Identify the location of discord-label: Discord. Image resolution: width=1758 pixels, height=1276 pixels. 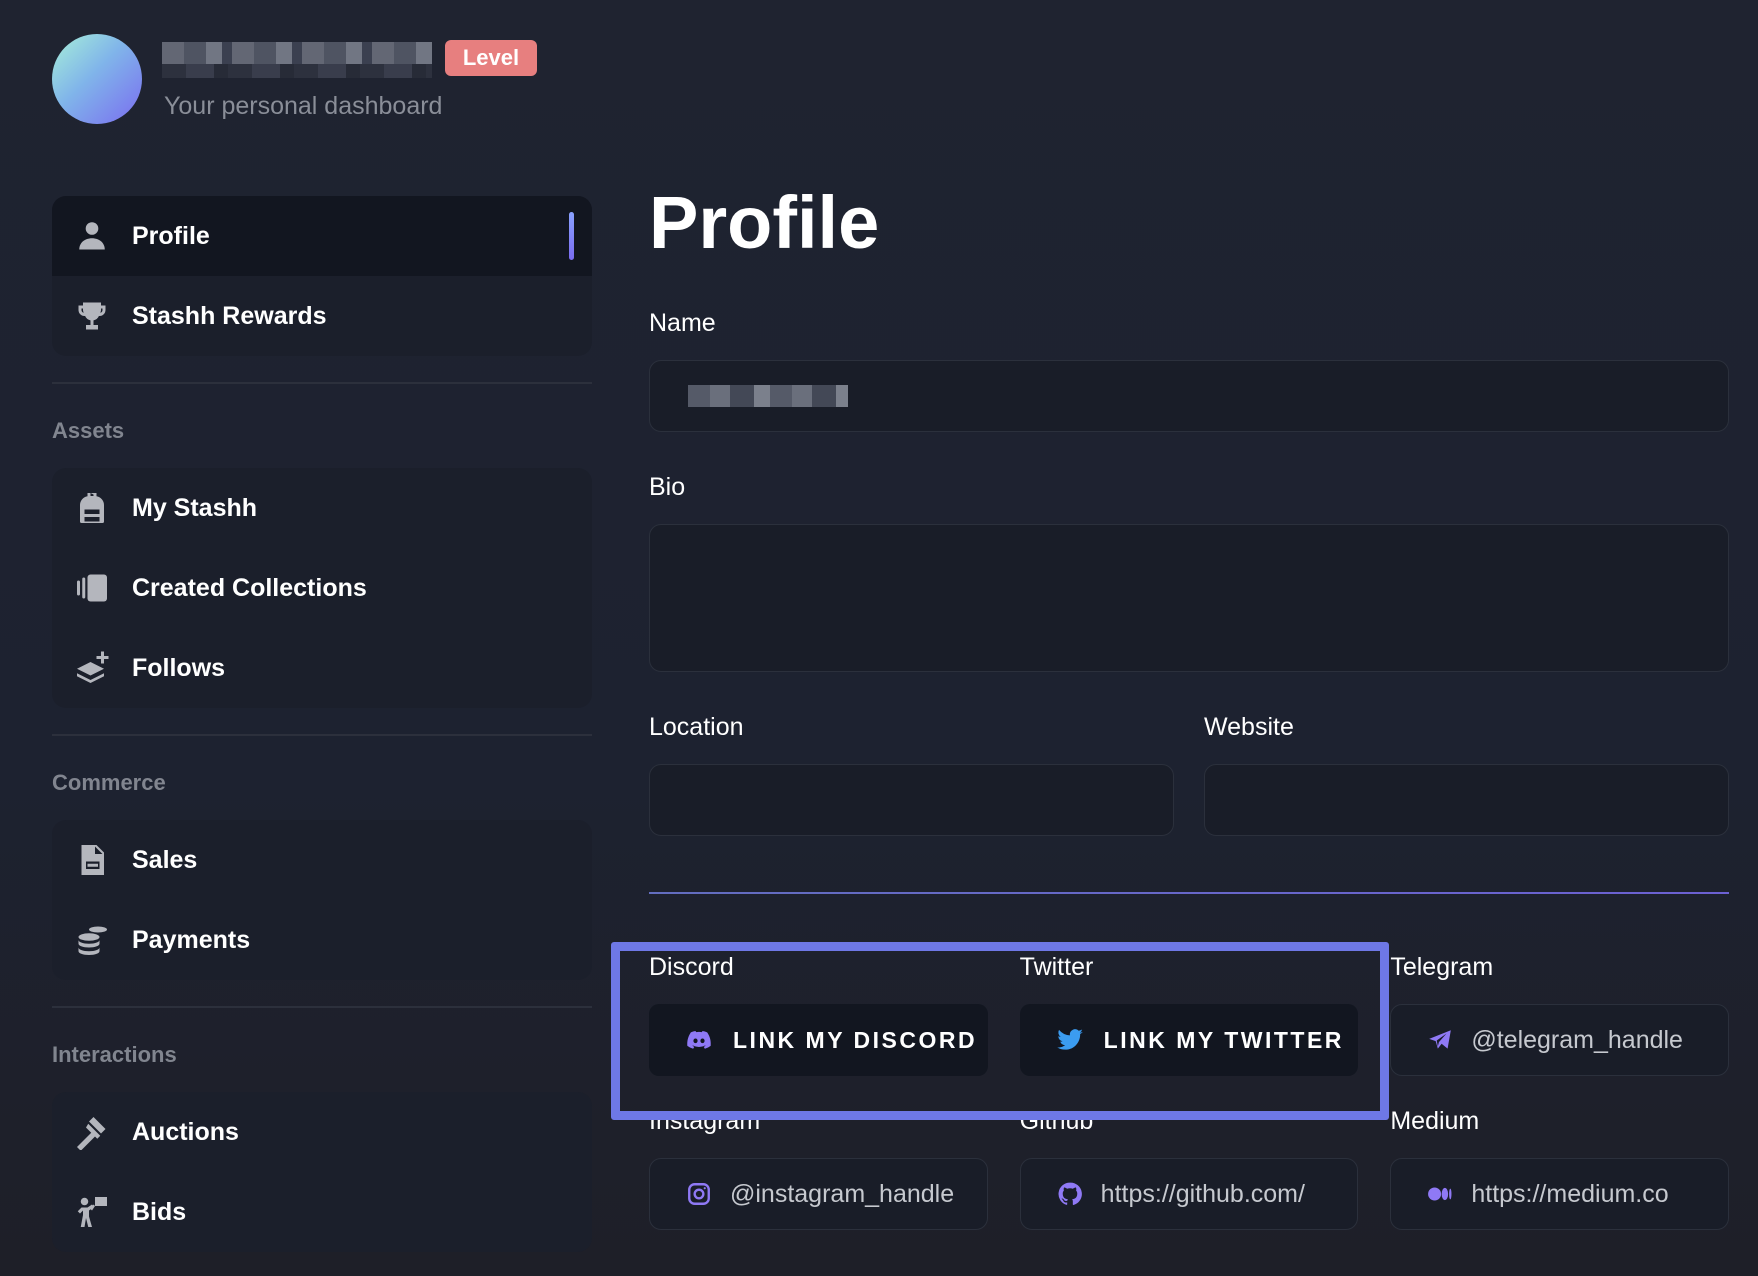
(691, 967).